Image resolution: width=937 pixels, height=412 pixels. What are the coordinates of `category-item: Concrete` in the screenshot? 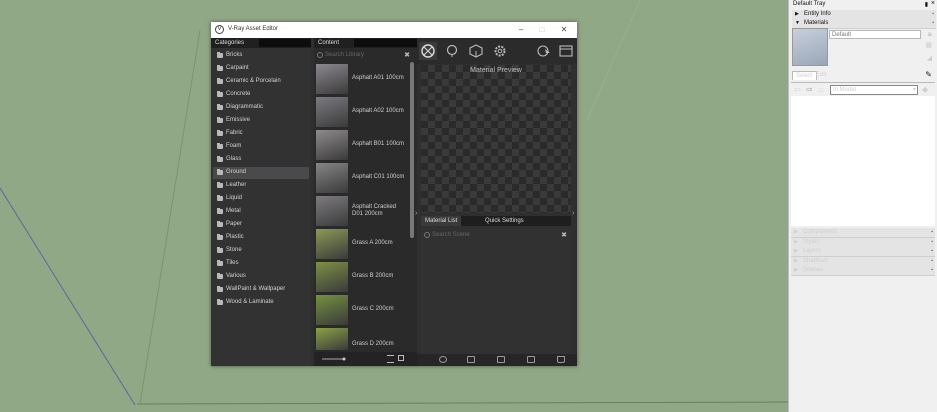 It's located at (261, 95).